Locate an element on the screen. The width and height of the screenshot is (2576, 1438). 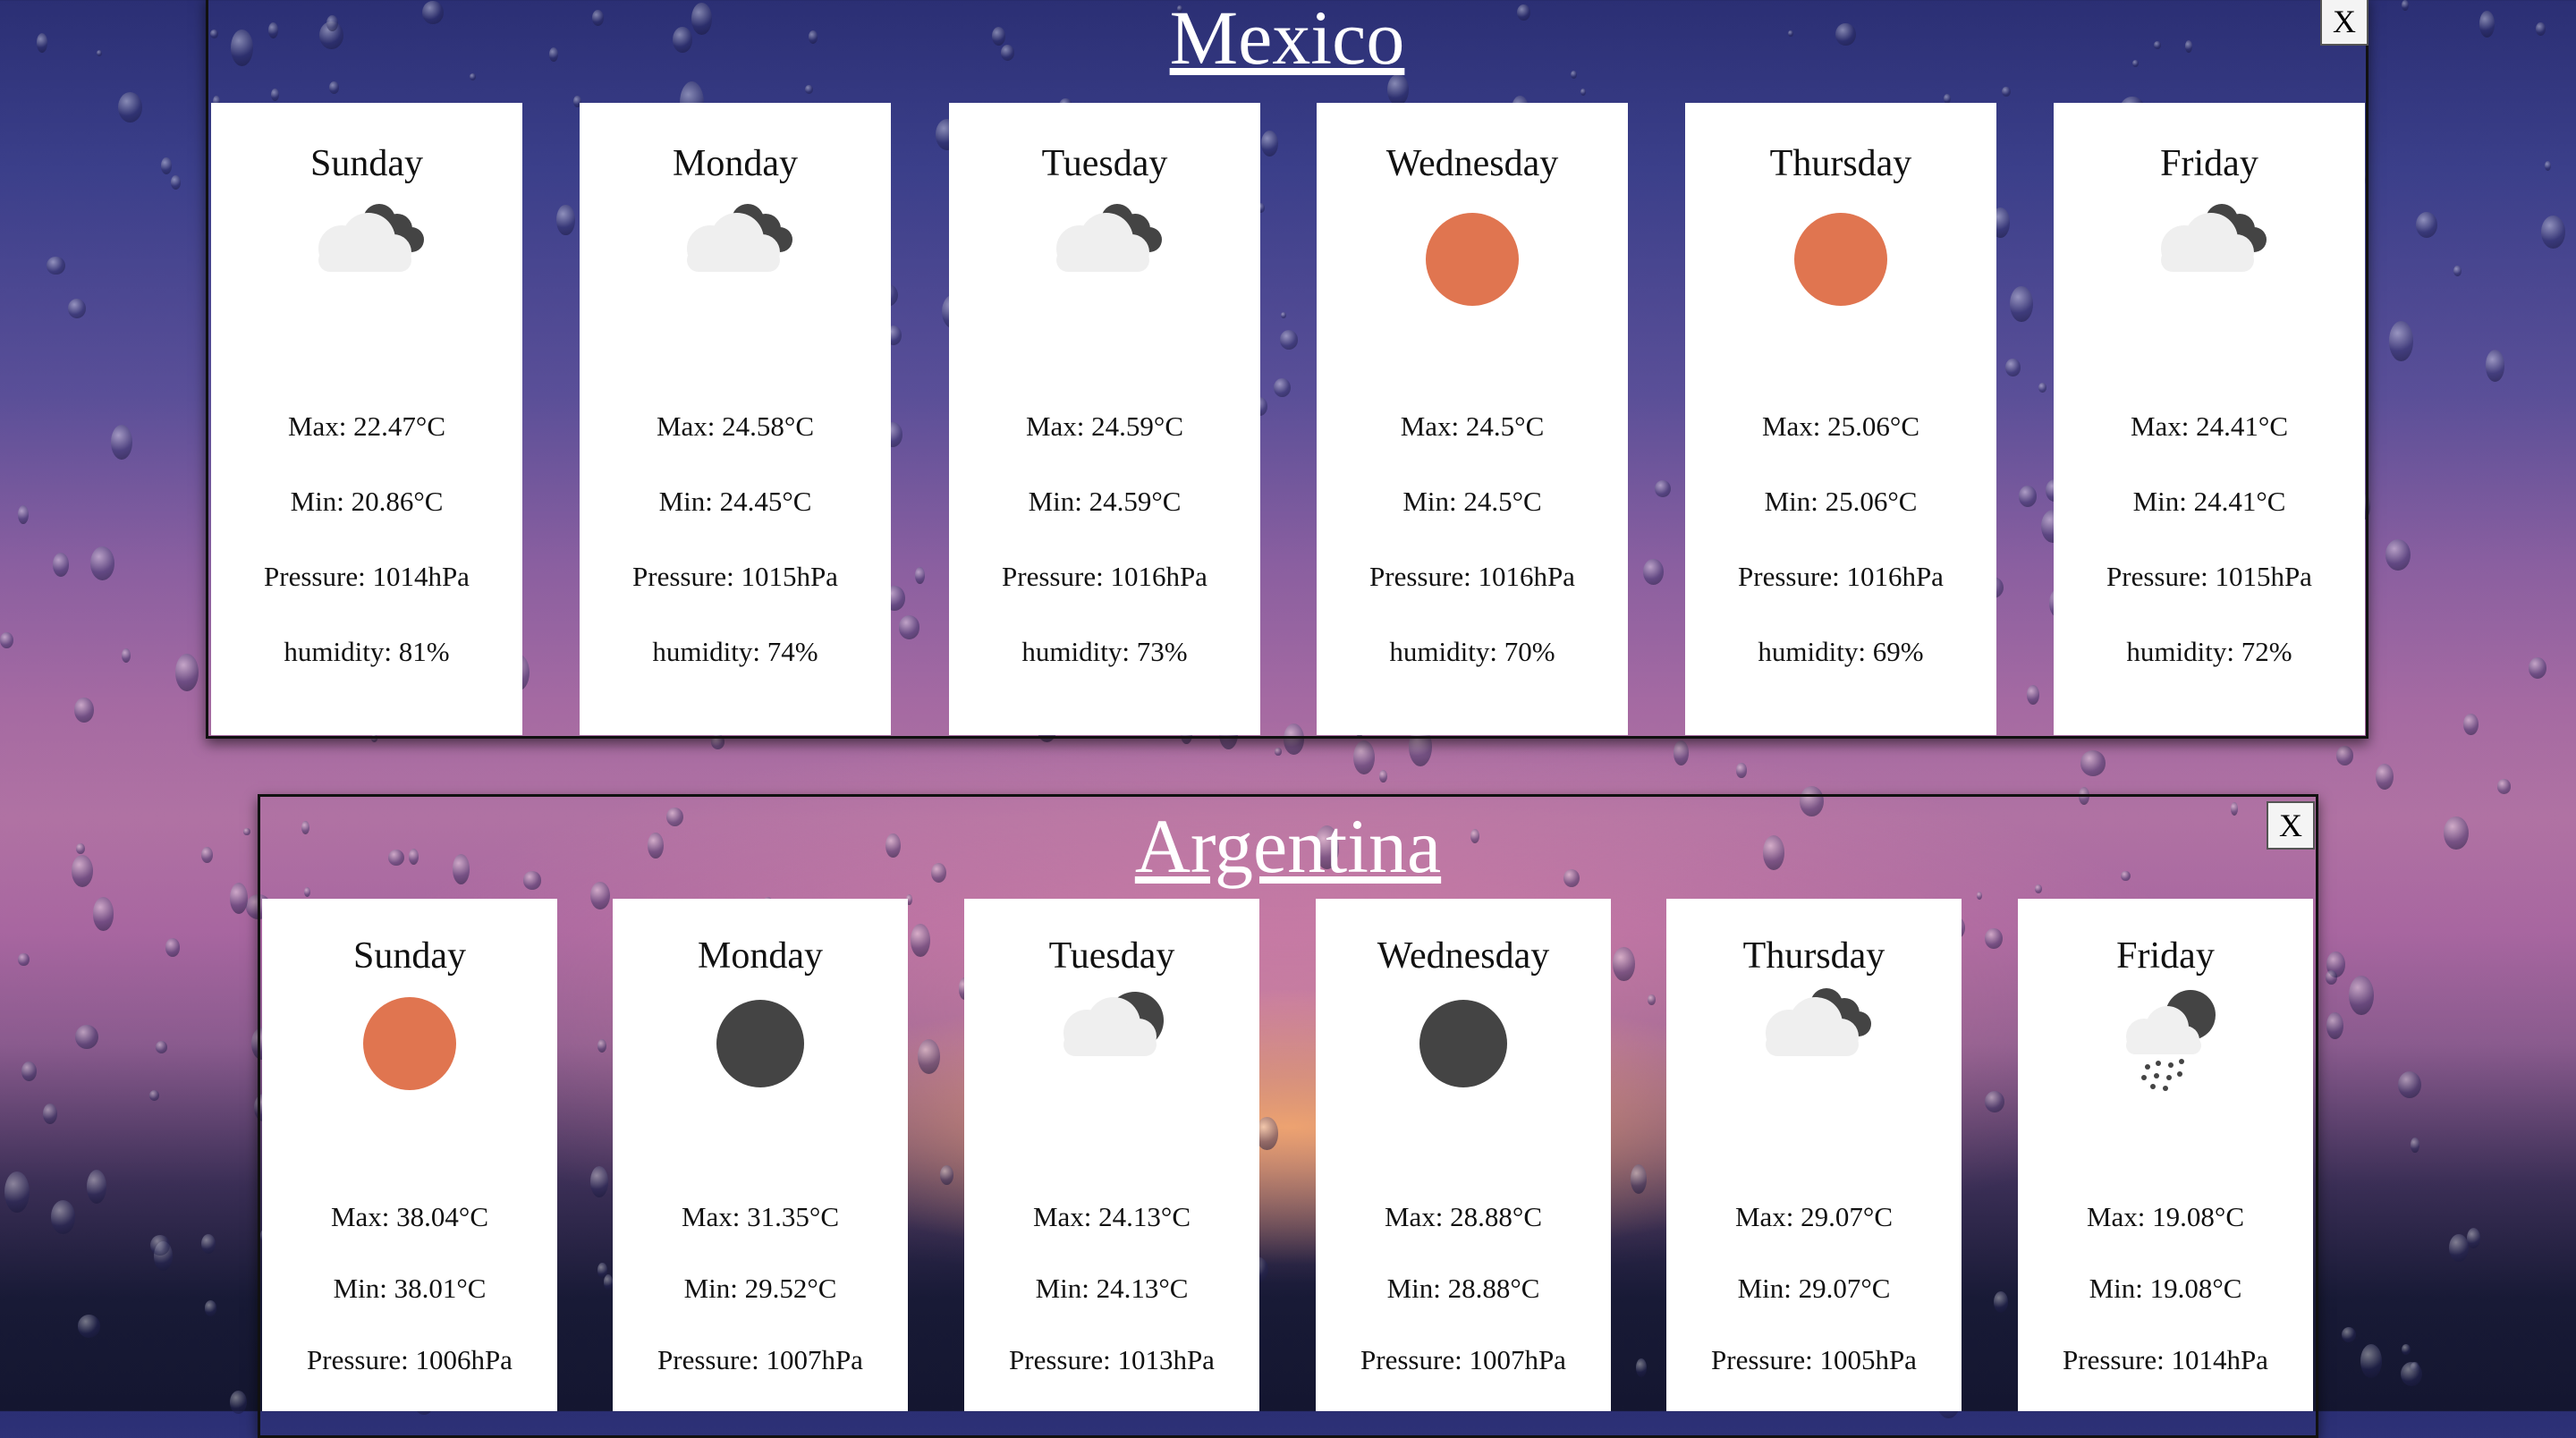
pressure: Pressure: 1013hPa is located at coordinates (1112, 1359).